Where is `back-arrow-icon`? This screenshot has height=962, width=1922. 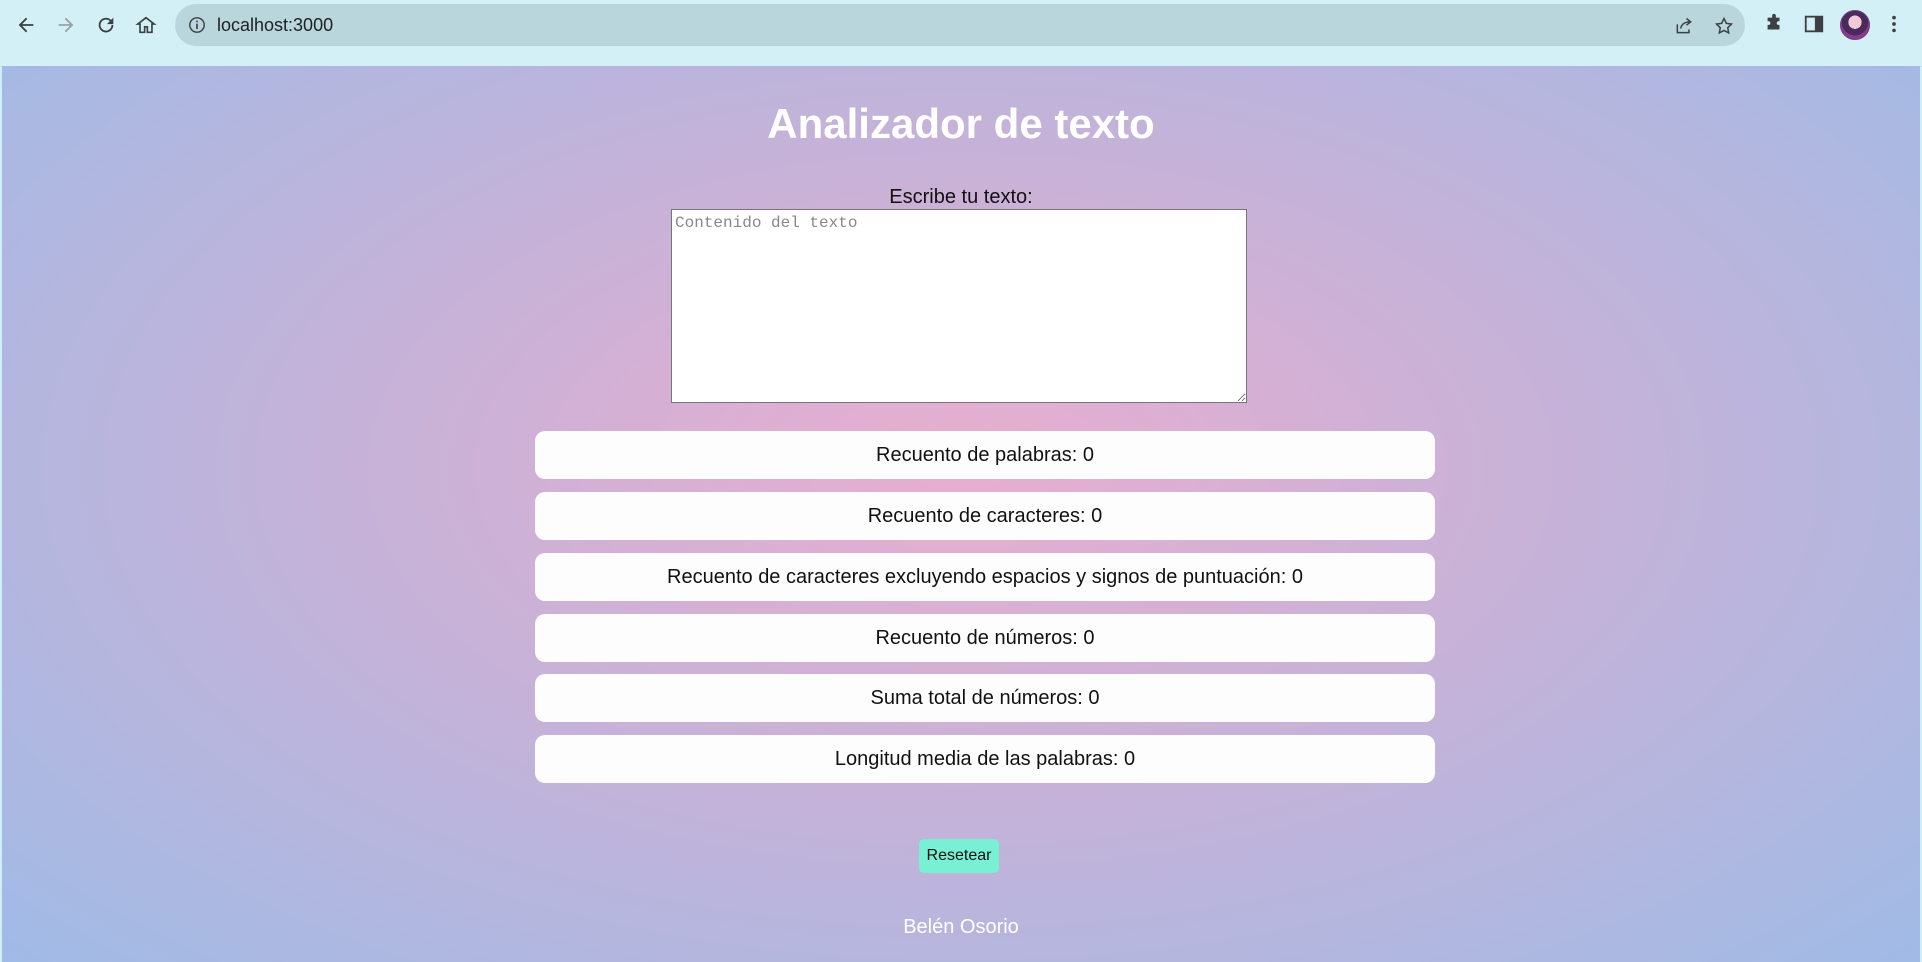
back-arrow-icon is located at coordinates (26, 25).